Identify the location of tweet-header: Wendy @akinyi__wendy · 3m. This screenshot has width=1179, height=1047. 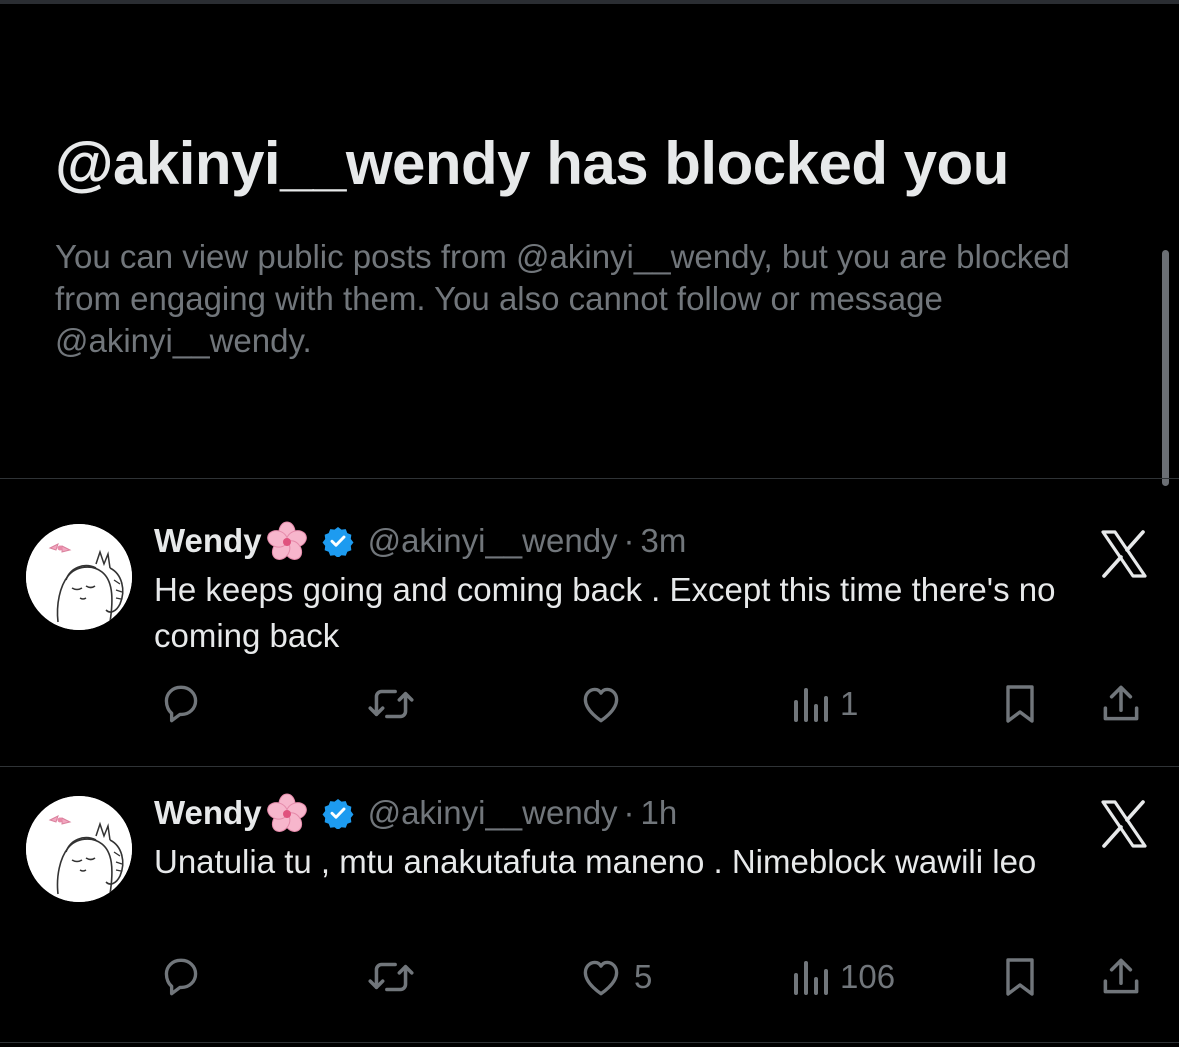
(420, 541).